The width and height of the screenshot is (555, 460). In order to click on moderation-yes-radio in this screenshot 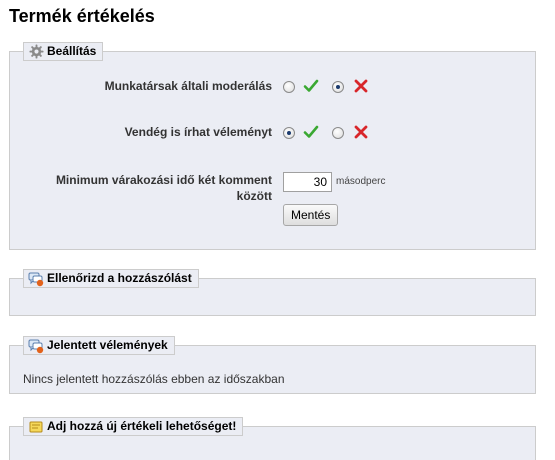, I will do `click(289, 87)`.